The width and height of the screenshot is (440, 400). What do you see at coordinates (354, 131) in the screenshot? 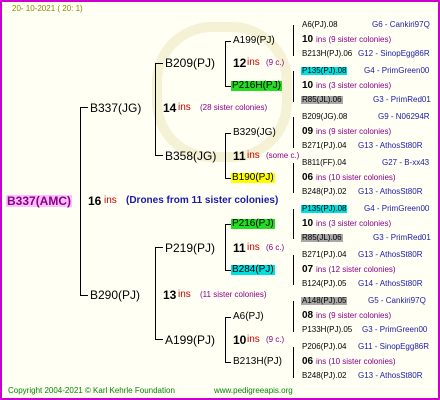
I see `gen4-mid-text-2: ins (9 sister colonies)` at bounding box center [354, 131].